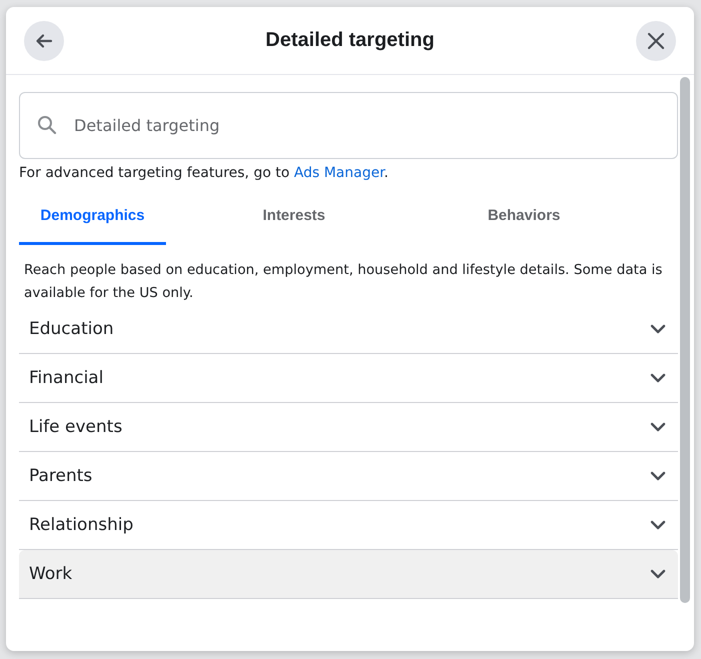 This screenshot has width=701, height=659. I want to click on close-icon, so click(655, 41).